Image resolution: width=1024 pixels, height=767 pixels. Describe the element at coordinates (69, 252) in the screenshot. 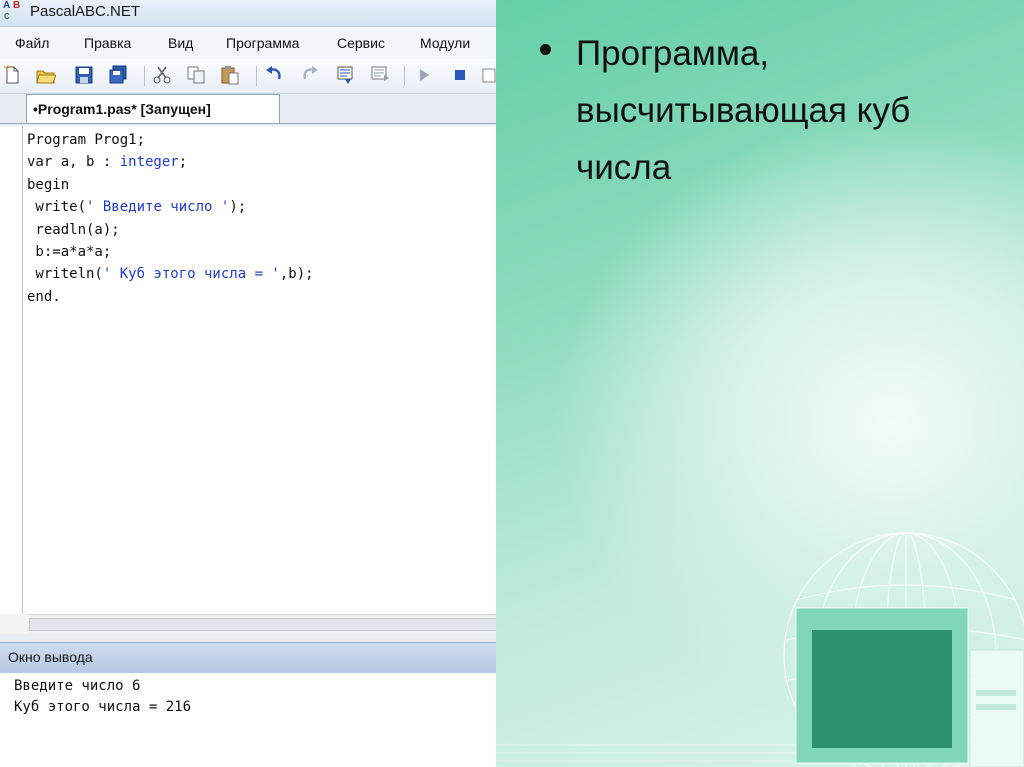

I see `code-token: b:=a*a*a;` at that location.